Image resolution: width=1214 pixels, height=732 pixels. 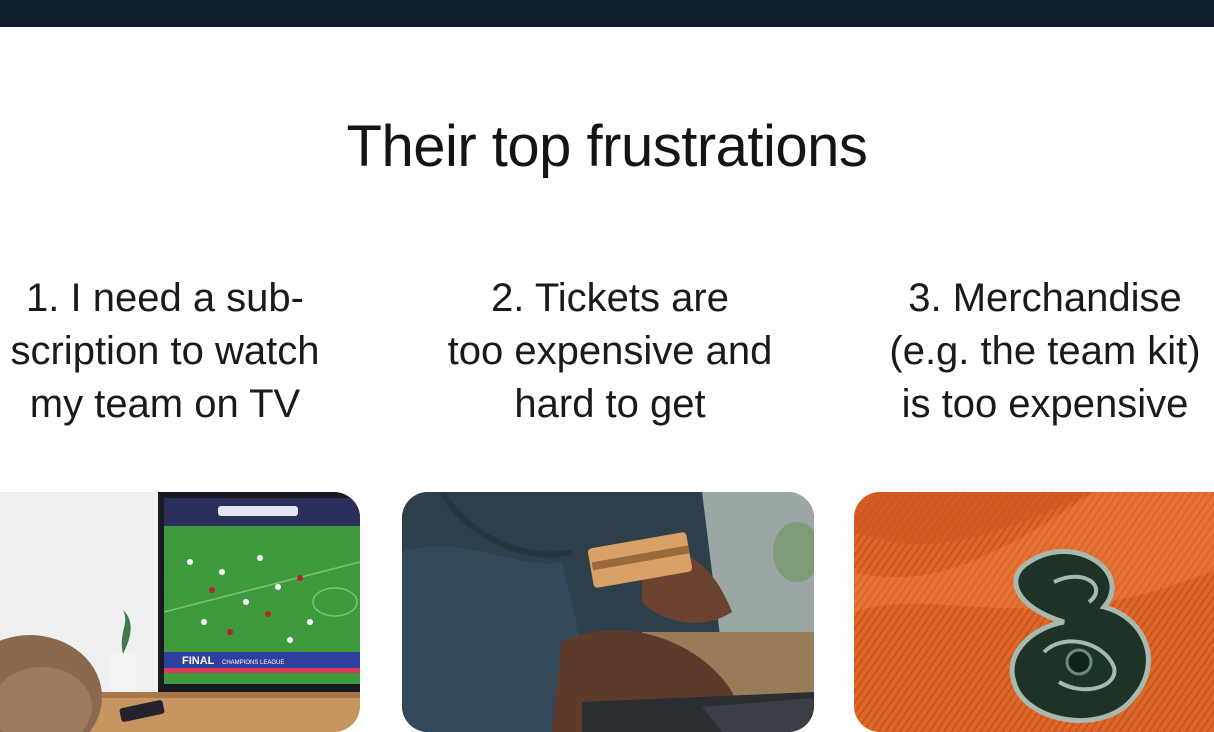 What do you see at coordinates (1034, 612) in the screenshot?
I see `jersey-badge-photo` at bounding box center [1034, 612].